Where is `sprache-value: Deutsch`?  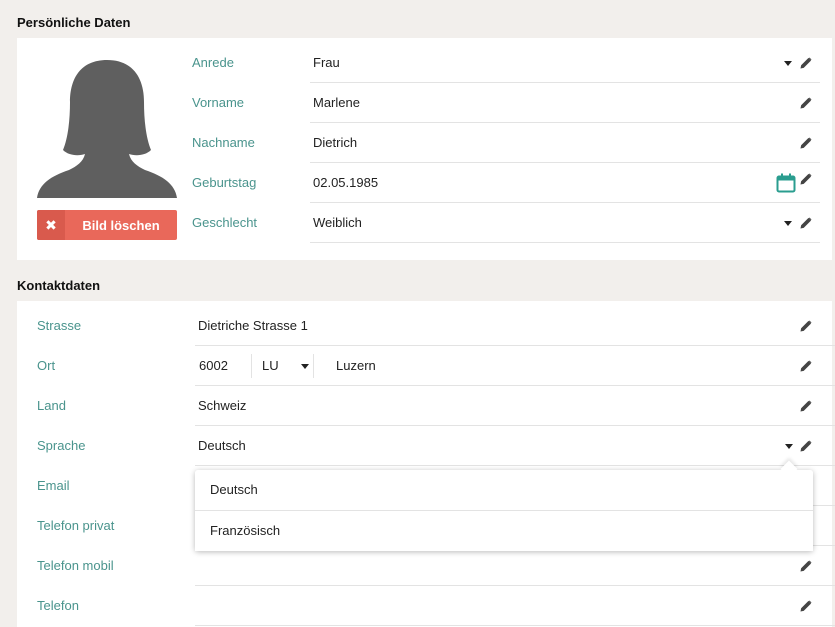 sprache-value: Deutsch is located at coordinates (222, 445).